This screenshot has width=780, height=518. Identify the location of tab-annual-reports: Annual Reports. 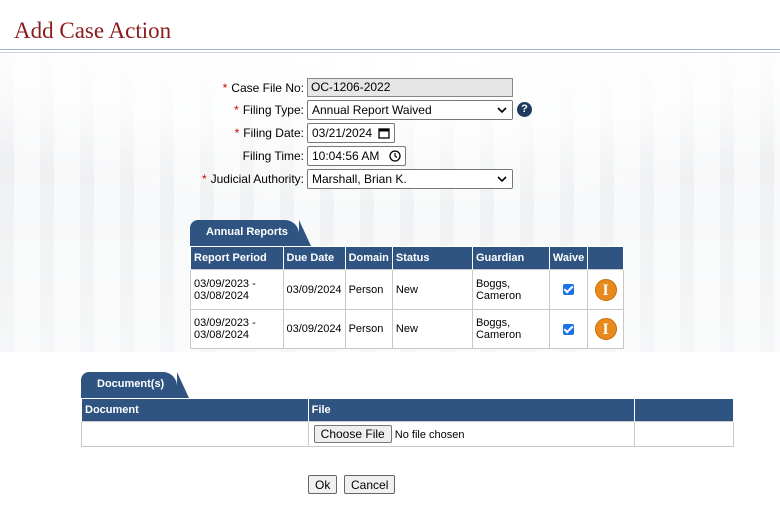
(250, 233).